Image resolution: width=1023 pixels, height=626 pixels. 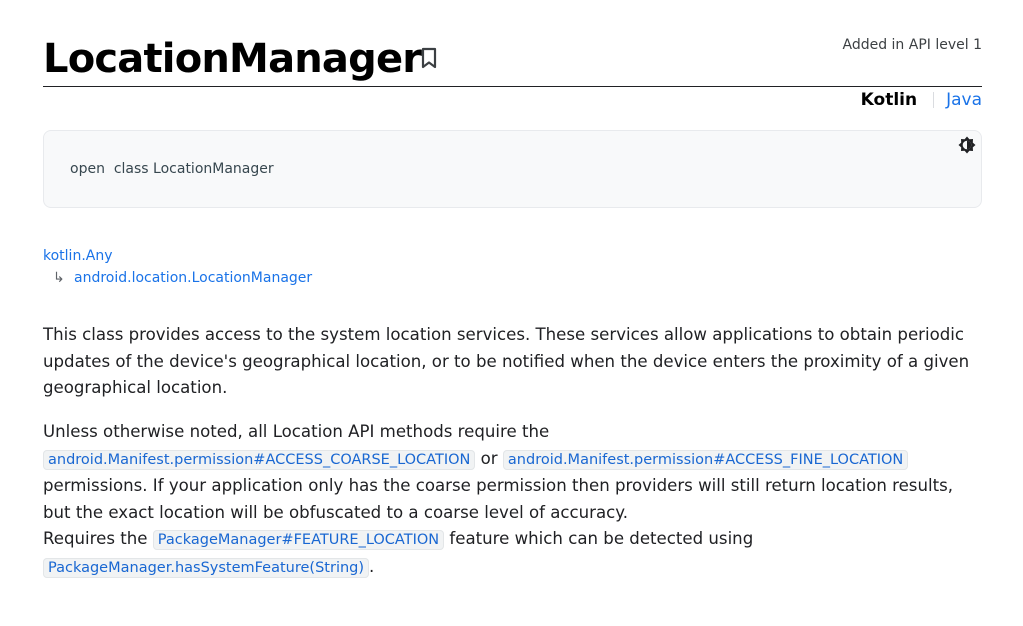 I want to click on child-class-link: android.location.LocationManager, so click(x=193, y=278).